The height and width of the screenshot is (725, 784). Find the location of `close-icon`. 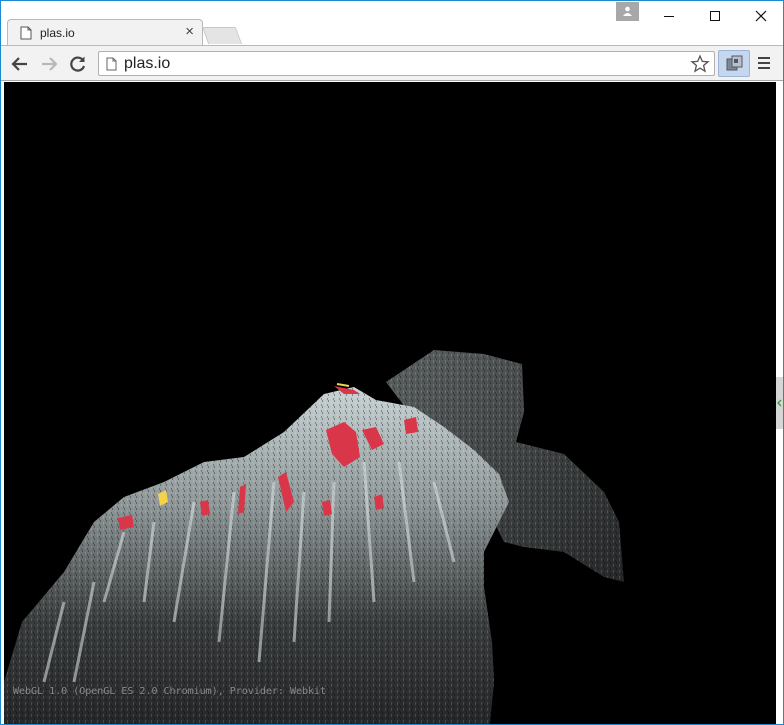

close-icon is located at coordinates (761, 16).